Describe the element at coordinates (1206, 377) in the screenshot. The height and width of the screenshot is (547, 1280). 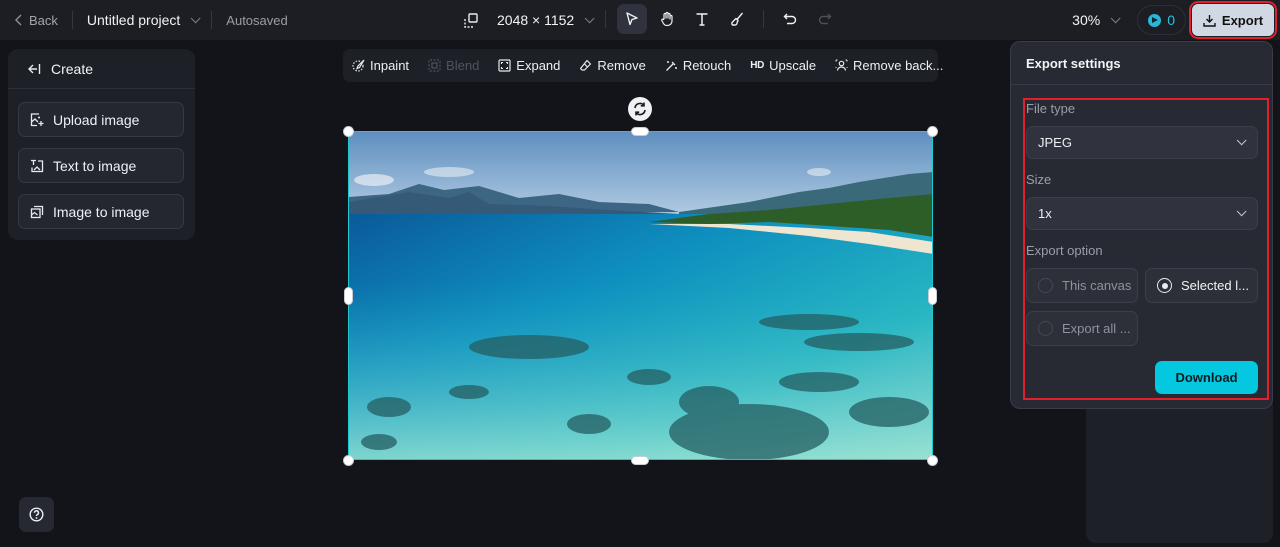
I see `download-button: Download` at that location.